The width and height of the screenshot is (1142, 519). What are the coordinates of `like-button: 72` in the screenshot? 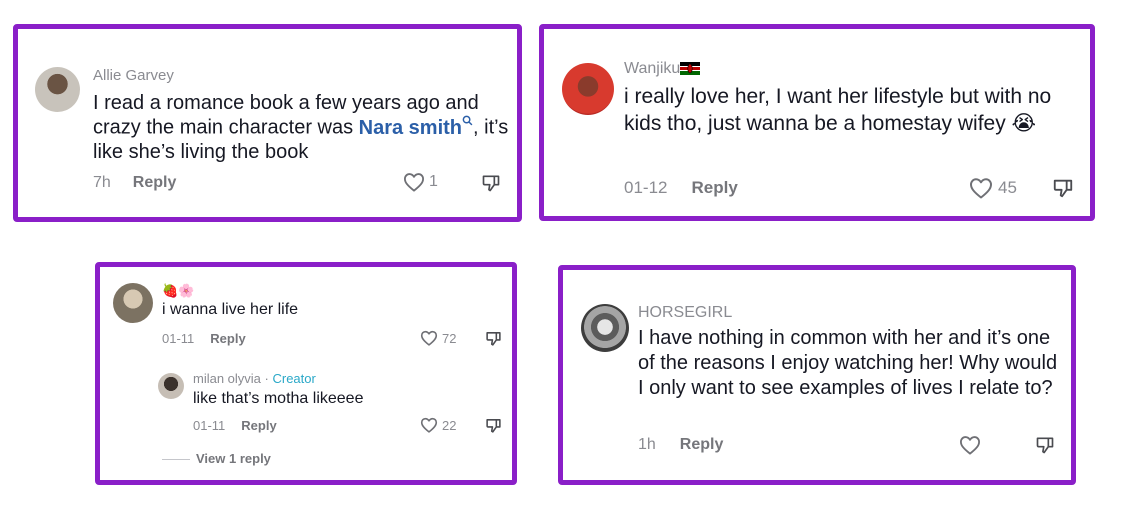 It's located at (438, 338).